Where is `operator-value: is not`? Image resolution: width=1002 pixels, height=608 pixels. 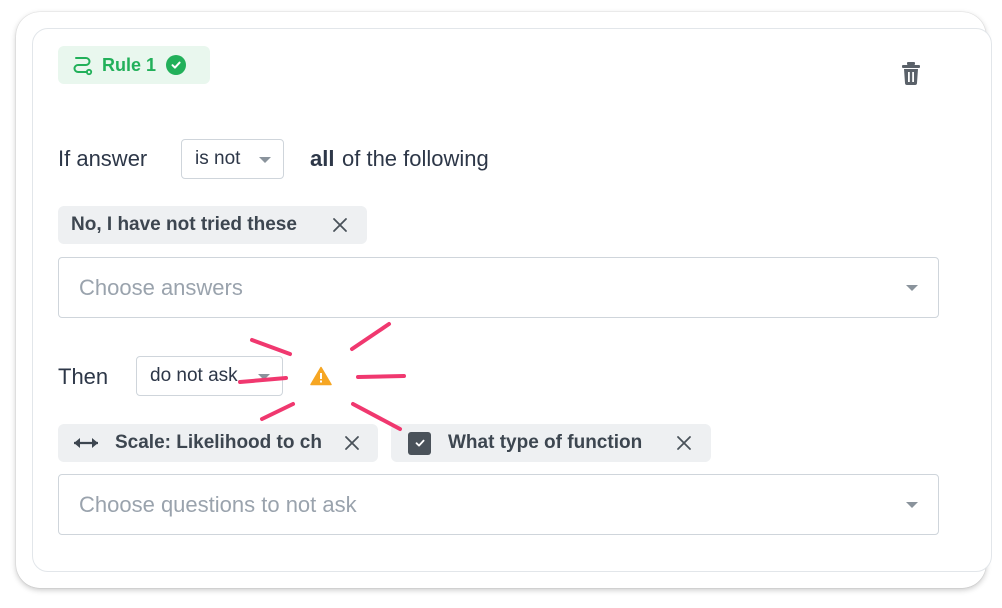 operator-value: is not is located at coordinates (218, 158).